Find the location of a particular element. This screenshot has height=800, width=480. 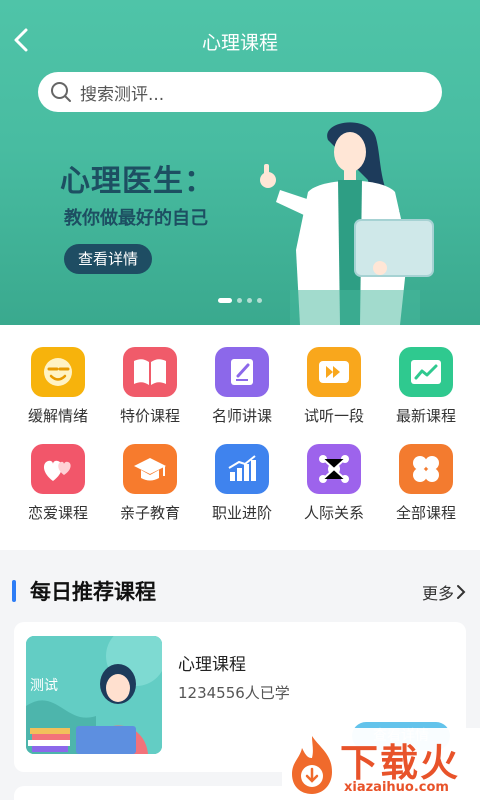

open-book-icon is located at coordinates (150, 372).